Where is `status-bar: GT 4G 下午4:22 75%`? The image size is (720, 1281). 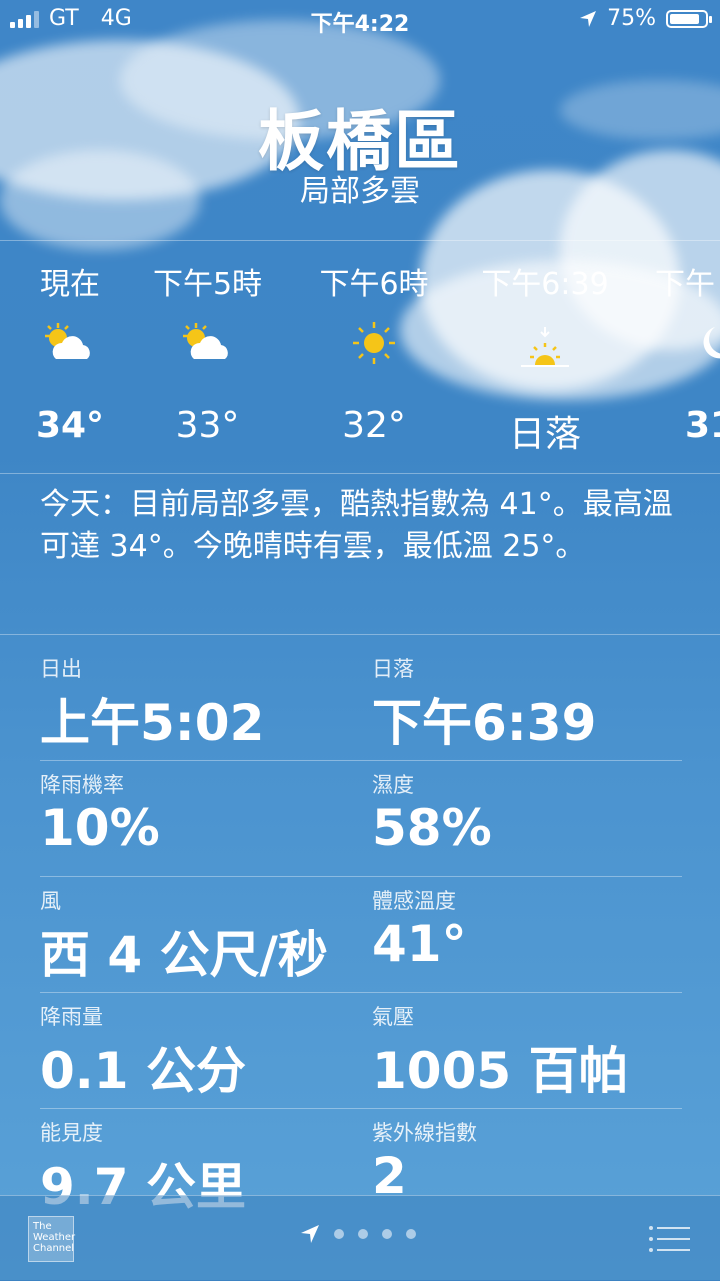 status-bar: GT 4G 下午4:22 75% is located at coordinates (360, 20).